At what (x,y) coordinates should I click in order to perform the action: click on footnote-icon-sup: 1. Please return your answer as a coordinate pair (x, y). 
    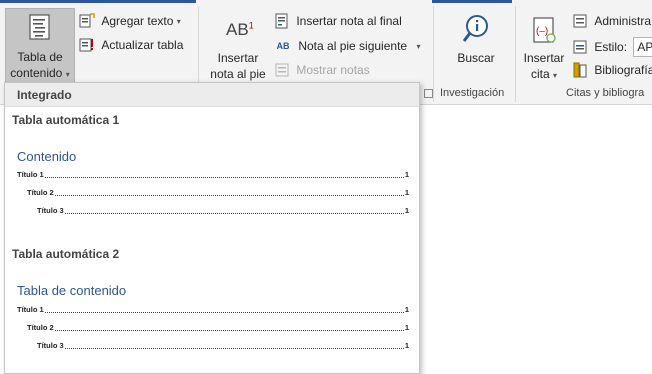
    Looking at the image, I should click on (251, 25).